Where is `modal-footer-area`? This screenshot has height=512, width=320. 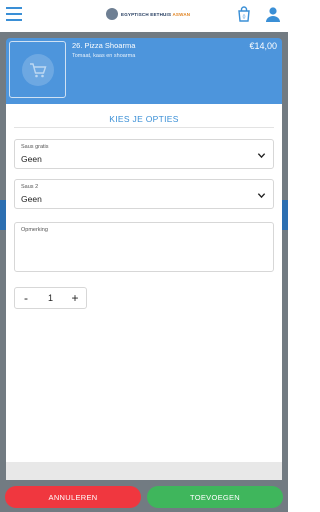 modal-footer-area is located at coordinates (144, 471).